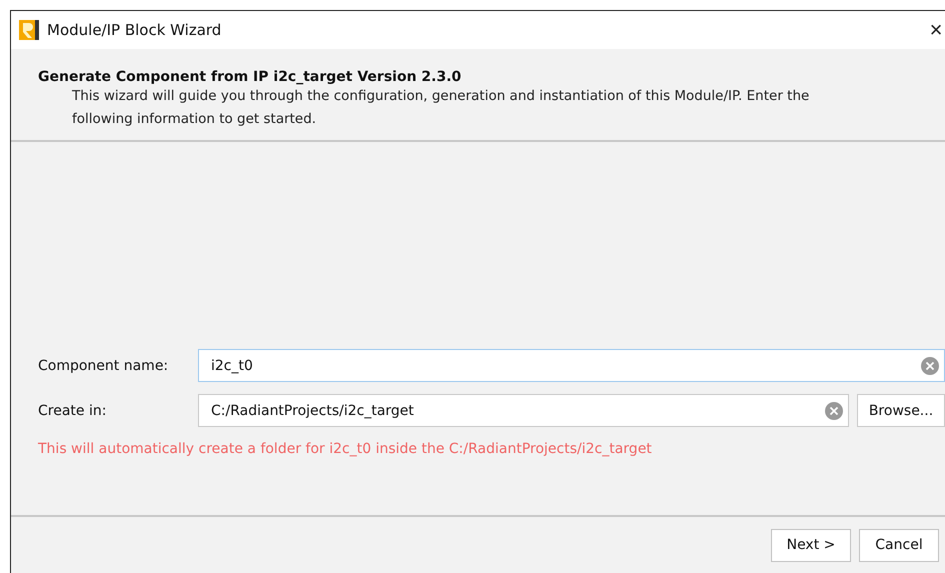  Describe the element at coordinates (73, 410) in the screenshot. I see `field-label: Create in:` at that location.